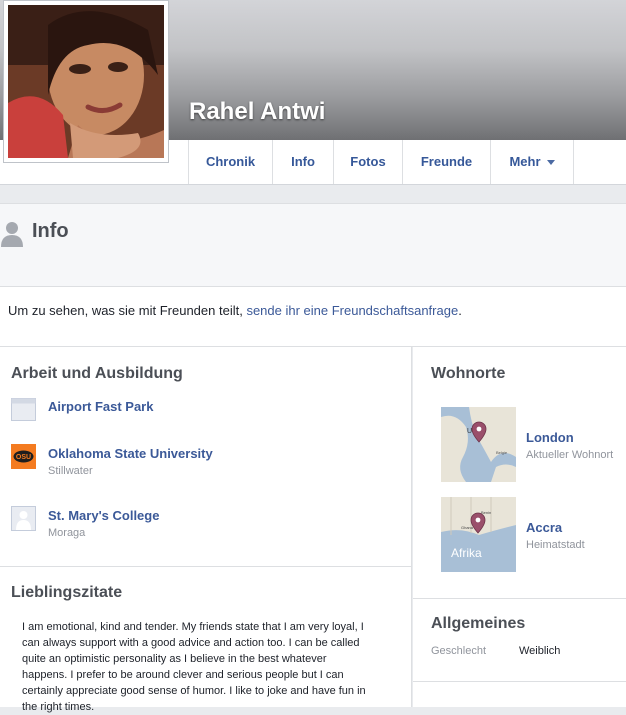 This screenshot has height=715, width=626. What do you see at coordinates (103, 515) in the screenshot?
I see `work-item-name: St. Mary's College` at bounding box center [103, 515].